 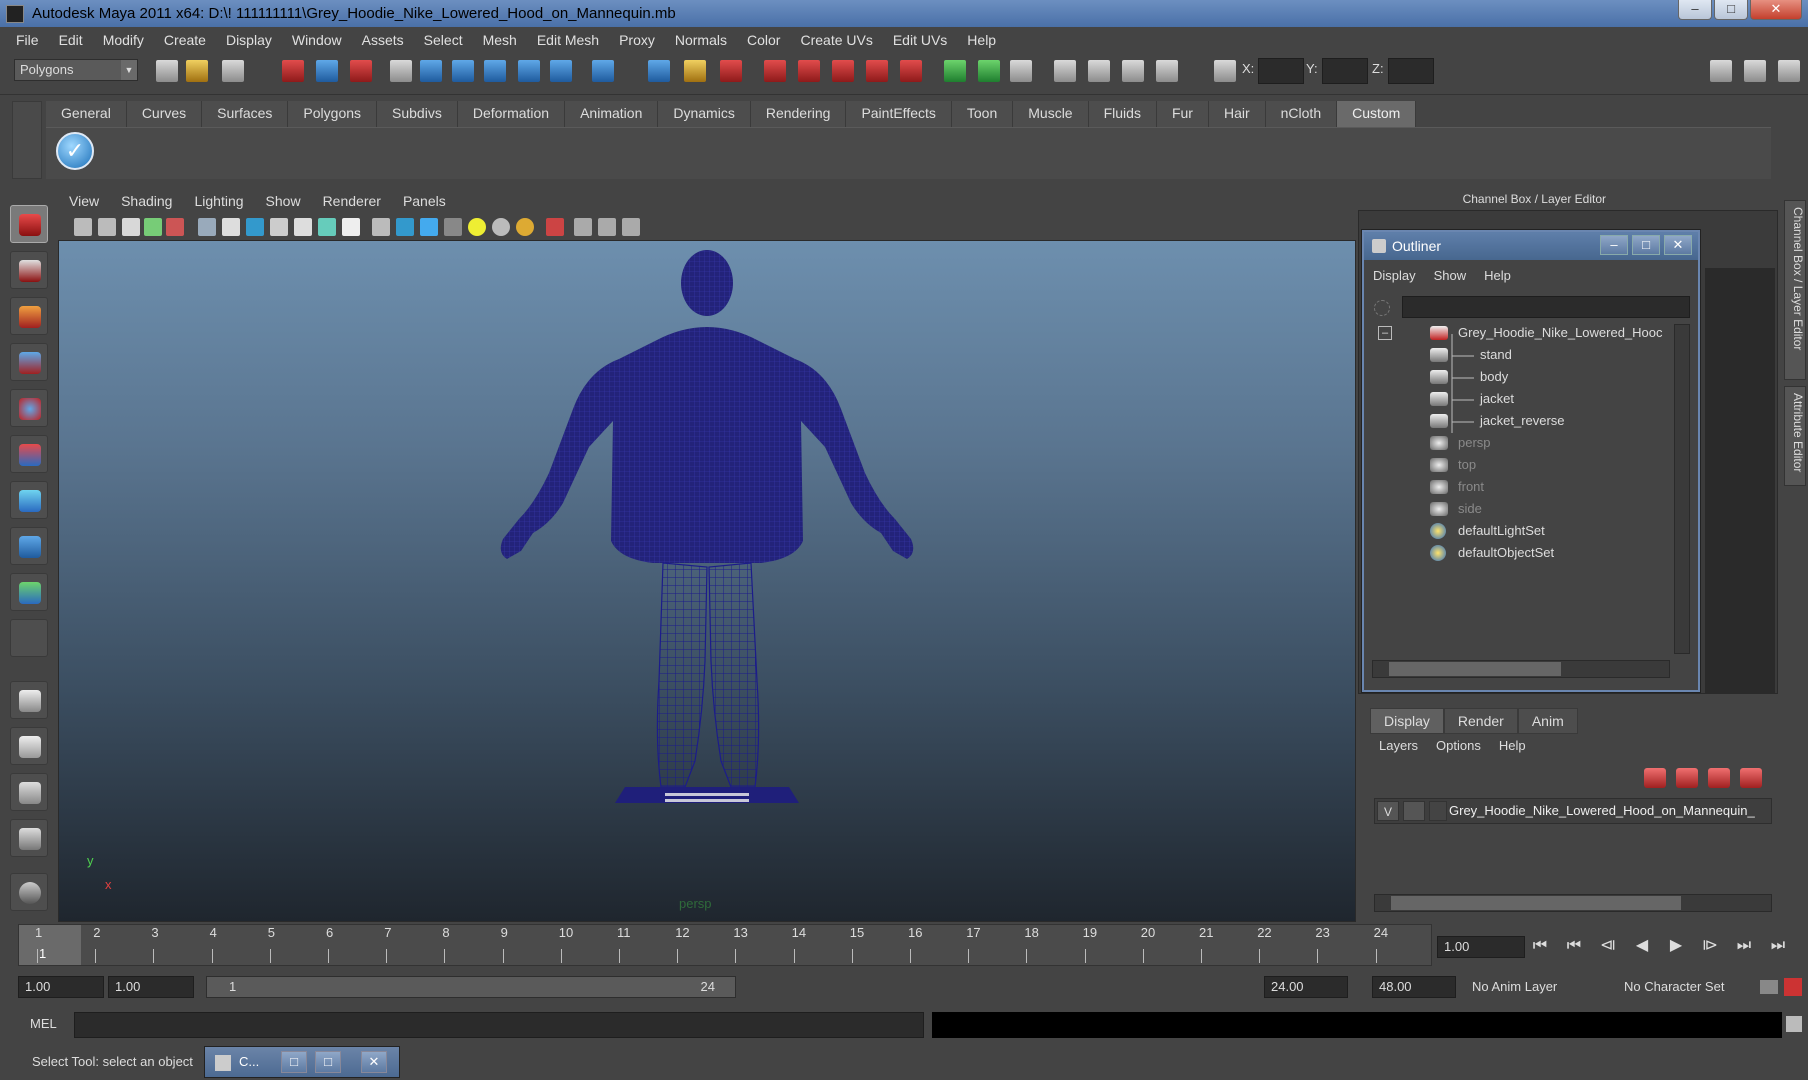 What do you see at coordinates (1237, 114) in the screenshot?
I see `shelf-tab-hair: Hair` at bounding box center [1237, 114].